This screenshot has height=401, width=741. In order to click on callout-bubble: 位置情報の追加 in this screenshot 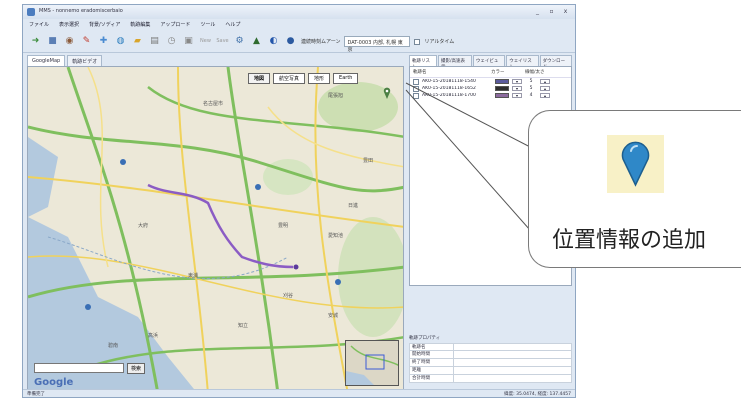, I will do `click(634, 189)`.